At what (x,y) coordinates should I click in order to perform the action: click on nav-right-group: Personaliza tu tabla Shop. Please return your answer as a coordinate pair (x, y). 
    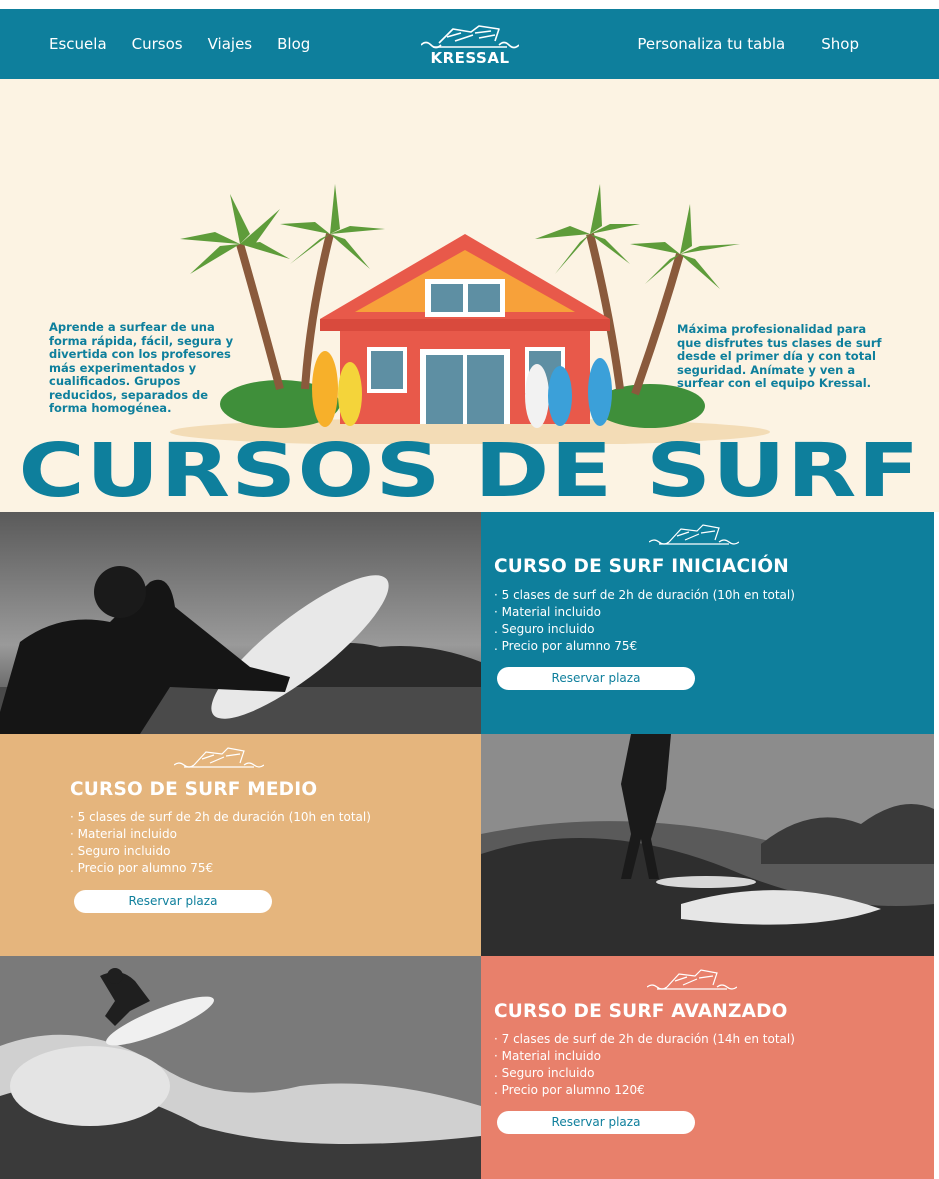
    Looking at the image, I should click on (748, 44).